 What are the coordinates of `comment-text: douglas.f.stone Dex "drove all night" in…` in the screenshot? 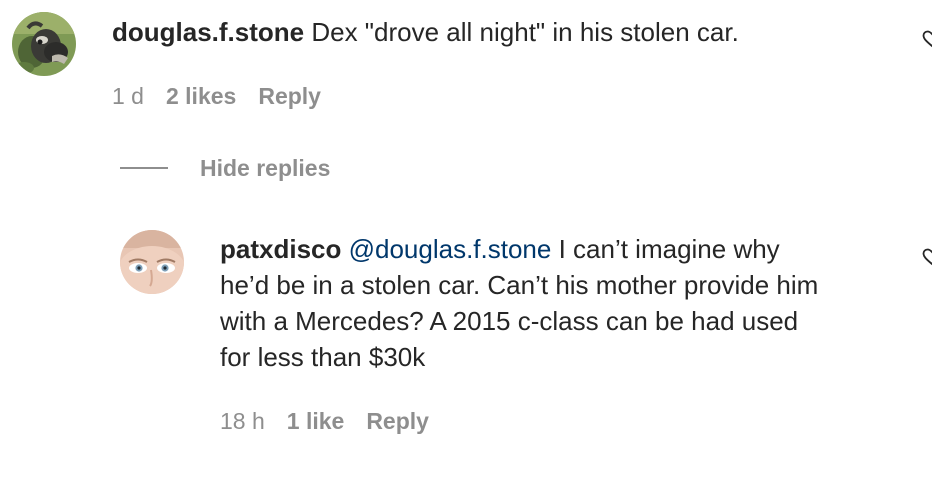 It's located at (507, 32).